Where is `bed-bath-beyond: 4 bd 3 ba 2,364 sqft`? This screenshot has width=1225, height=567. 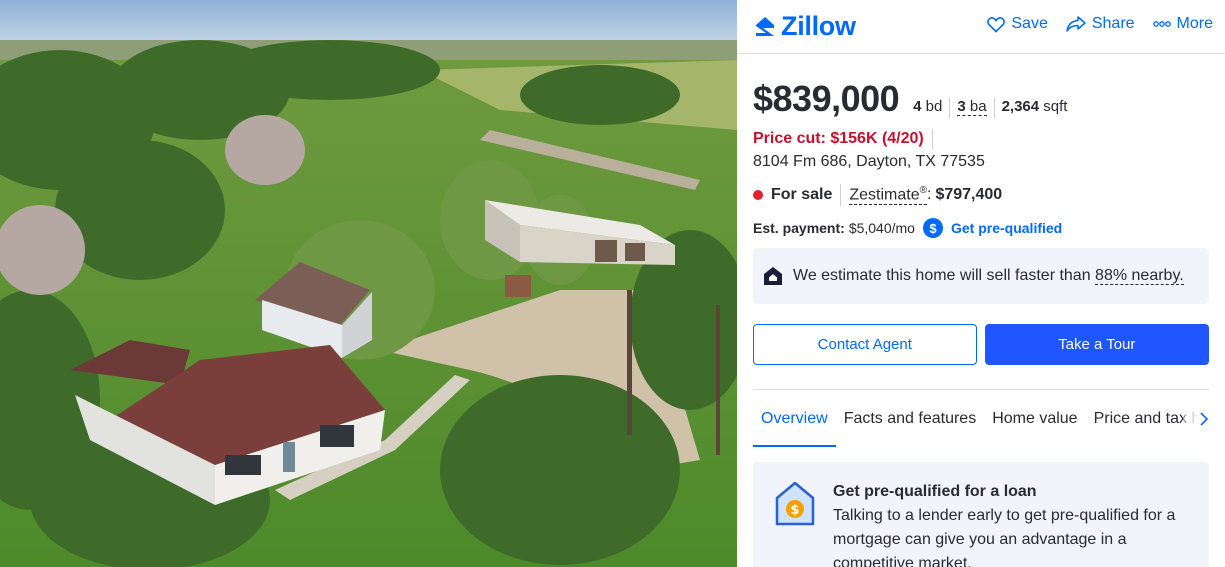
bed-bath-beyond: 4 bd 3 ba 2,364 sqft is located at coordinates (990, 108).